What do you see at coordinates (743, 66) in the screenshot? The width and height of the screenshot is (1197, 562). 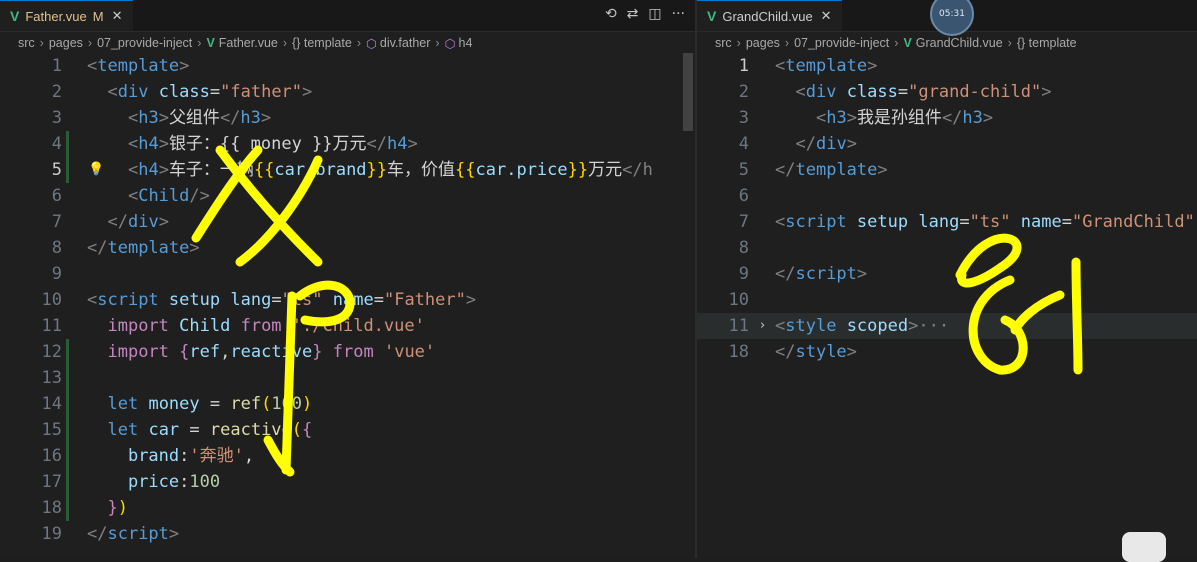 I see `line-number: 1` at bounding box center [743, 66].